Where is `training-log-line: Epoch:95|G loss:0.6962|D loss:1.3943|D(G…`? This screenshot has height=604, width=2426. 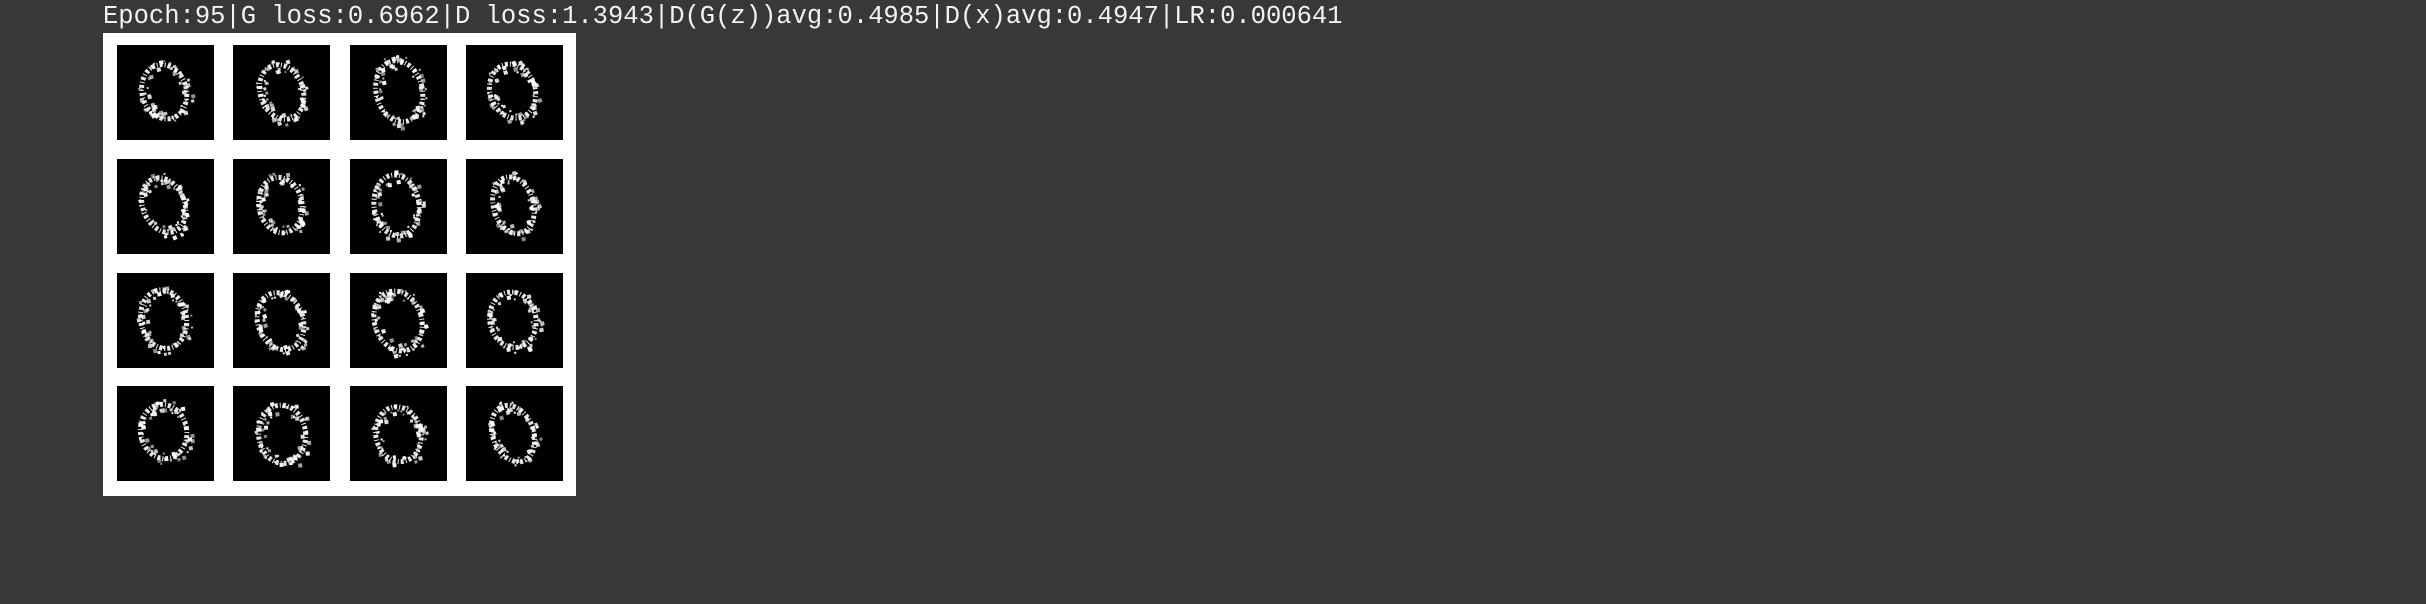 training-log-line: Epoch:95|G loss:0.6962|D loss:1.3943|D(G… is located at coordinates (723, 16).